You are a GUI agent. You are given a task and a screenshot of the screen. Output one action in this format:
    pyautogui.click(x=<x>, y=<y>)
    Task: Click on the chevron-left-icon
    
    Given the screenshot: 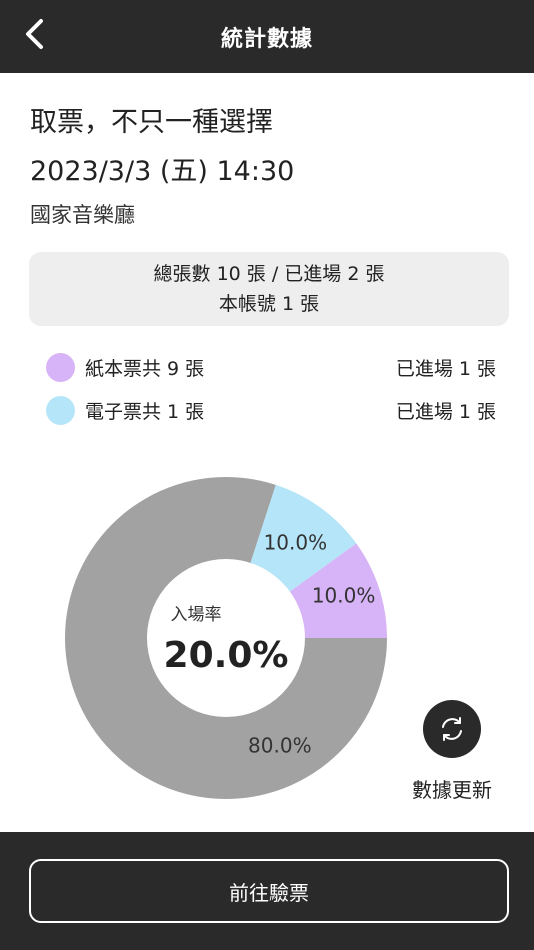 What is the action you would take?
    pyautogui.click(x=34, y=34)
    